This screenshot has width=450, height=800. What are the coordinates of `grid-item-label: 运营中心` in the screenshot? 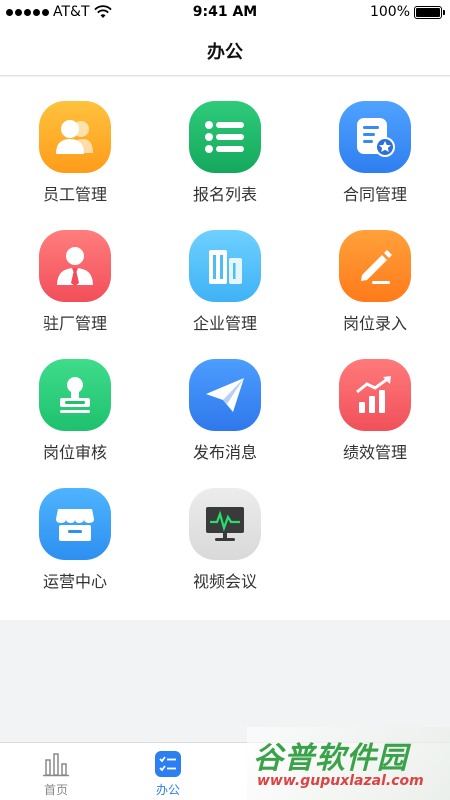 It's located at (74, 581).